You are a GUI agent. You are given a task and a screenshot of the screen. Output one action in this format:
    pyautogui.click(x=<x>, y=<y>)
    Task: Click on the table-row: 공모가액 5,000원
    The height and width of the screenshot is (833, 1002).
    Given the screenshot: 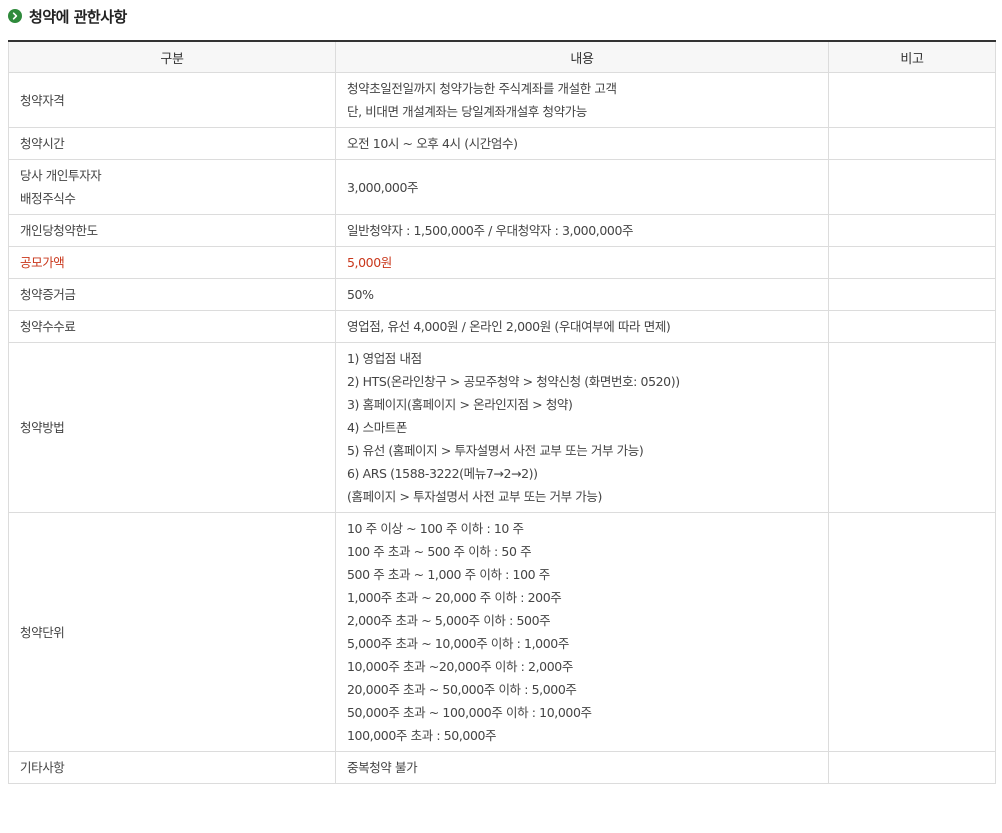 What is the action you would take?
    pyautogui.click(x=502, y=262)
    